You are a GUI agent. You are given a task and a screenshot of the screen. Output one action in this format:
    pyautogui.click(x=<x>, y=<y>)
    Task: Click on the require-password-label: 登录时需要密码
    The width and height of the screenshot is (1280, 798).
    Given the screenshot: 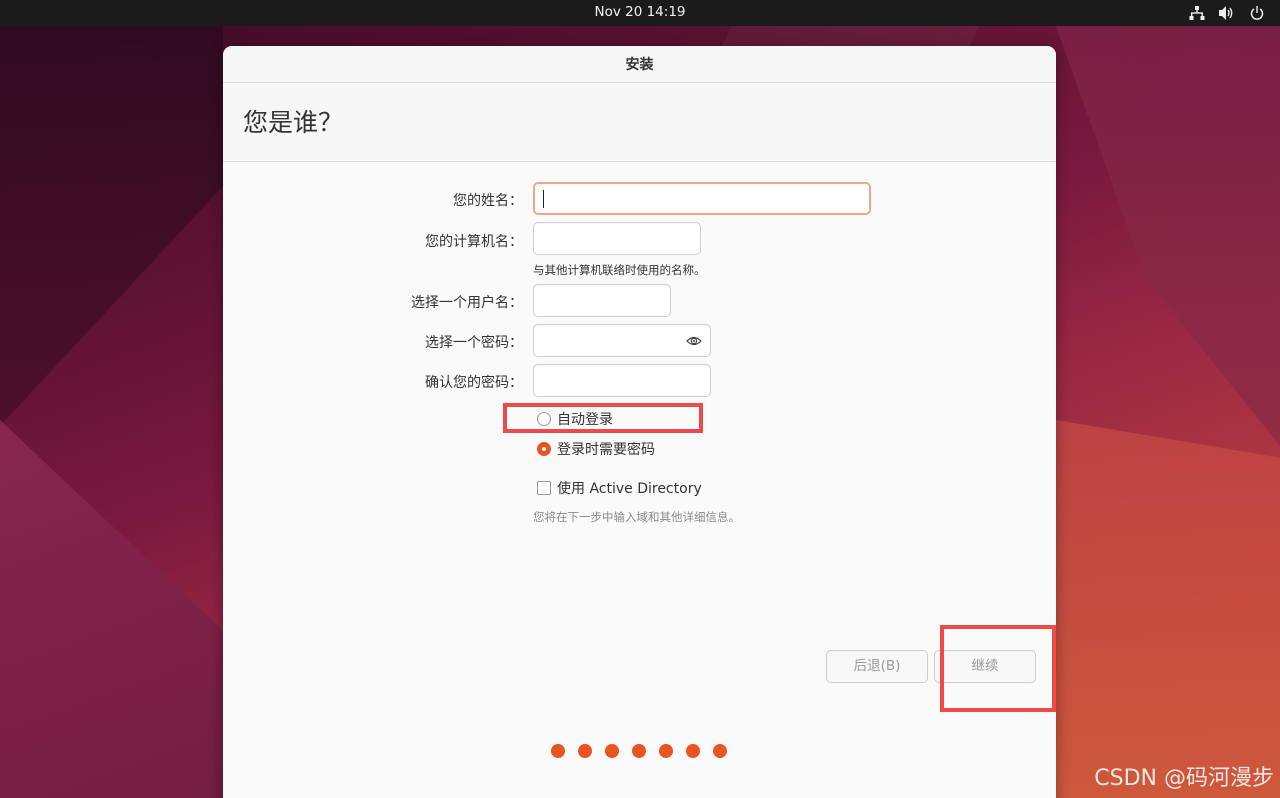 What is the action you would take?
    pyautogui.click(x=606, y=450)
    